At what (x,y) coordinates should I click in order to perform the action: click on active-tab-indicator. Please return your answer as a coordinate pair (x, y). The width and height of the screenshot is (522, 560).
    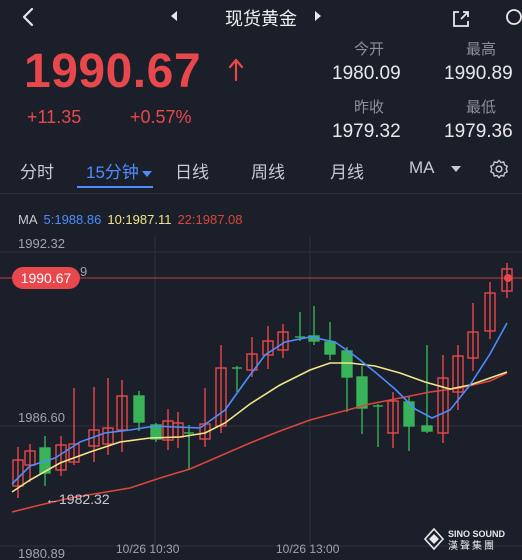
    Looking at the image, I should click on (115, 187).